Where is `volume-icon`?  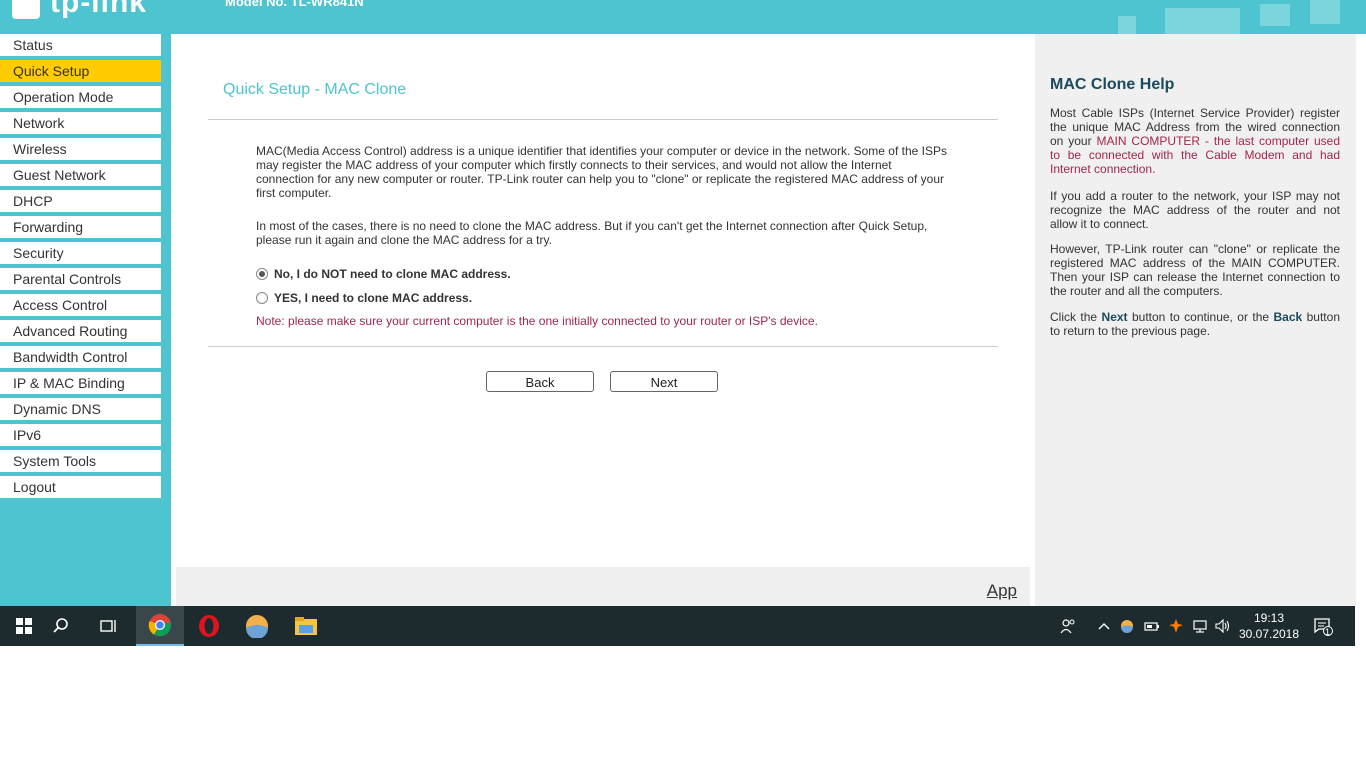 volume-icon is located at coordinates (1223, 626).